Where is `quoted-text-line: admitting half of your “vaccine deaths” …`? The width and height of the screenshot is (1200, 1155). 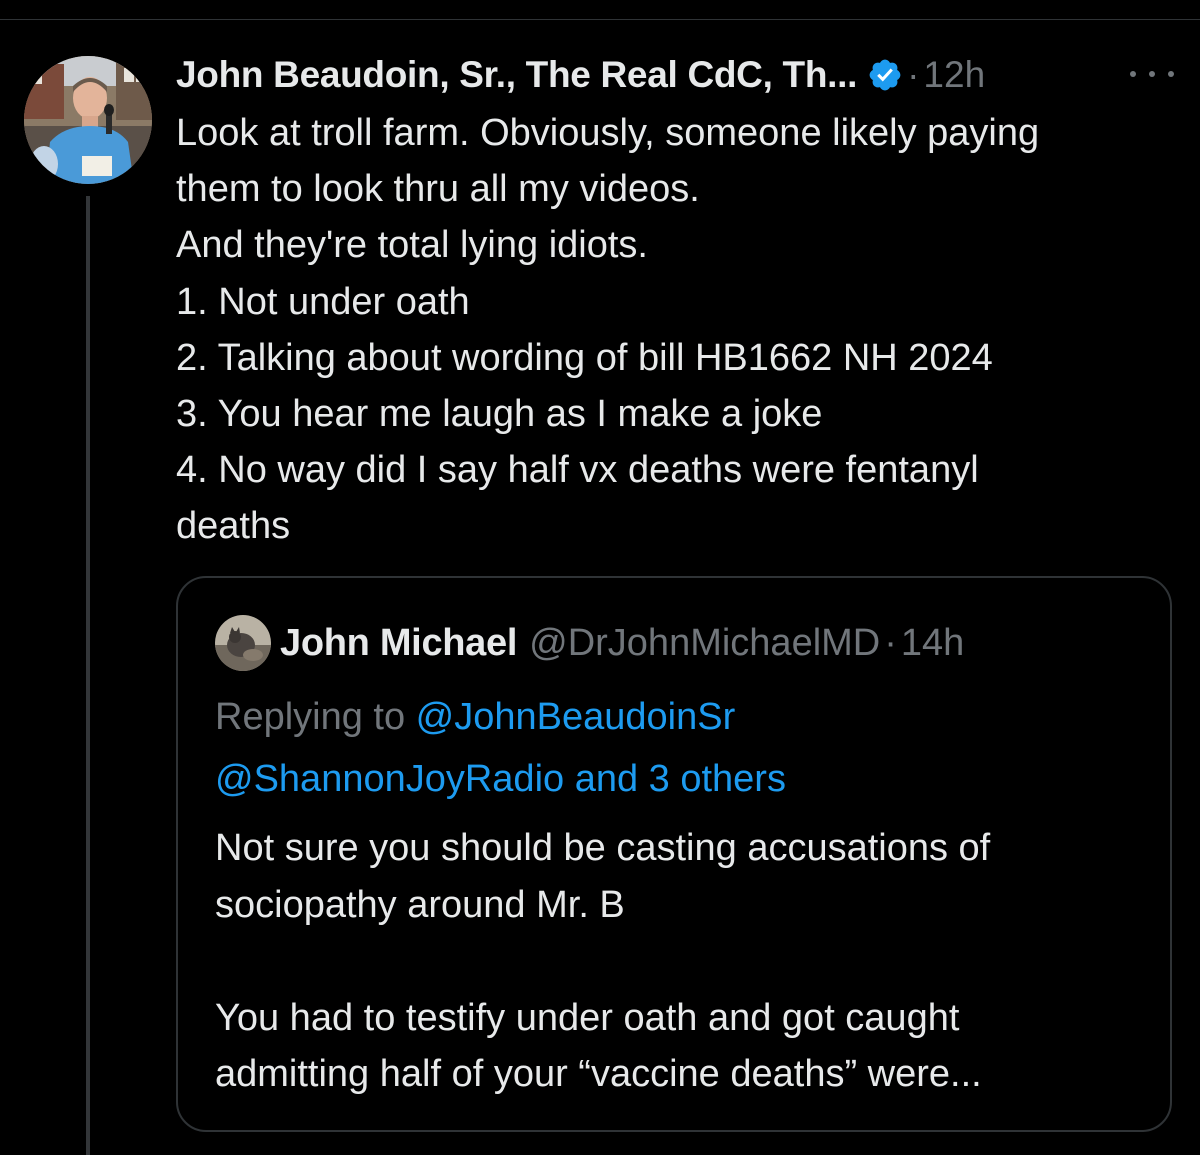
quoted-text-line: admitting half of your “vaccine deaths” … is located at coordinates (598, 1074).